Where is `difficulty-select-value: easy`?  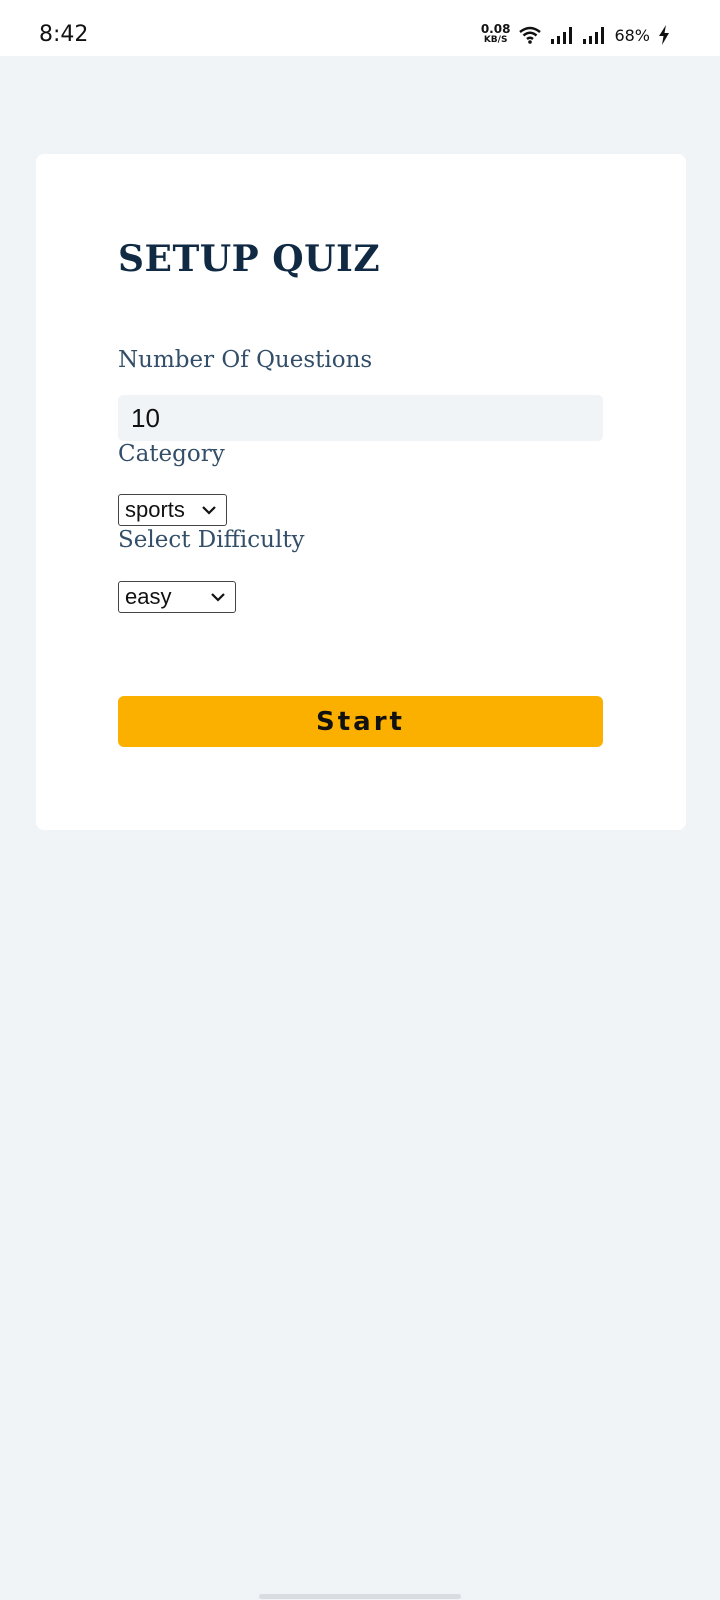
difficulty-select-value: easy is located at coordinates (148, 596).